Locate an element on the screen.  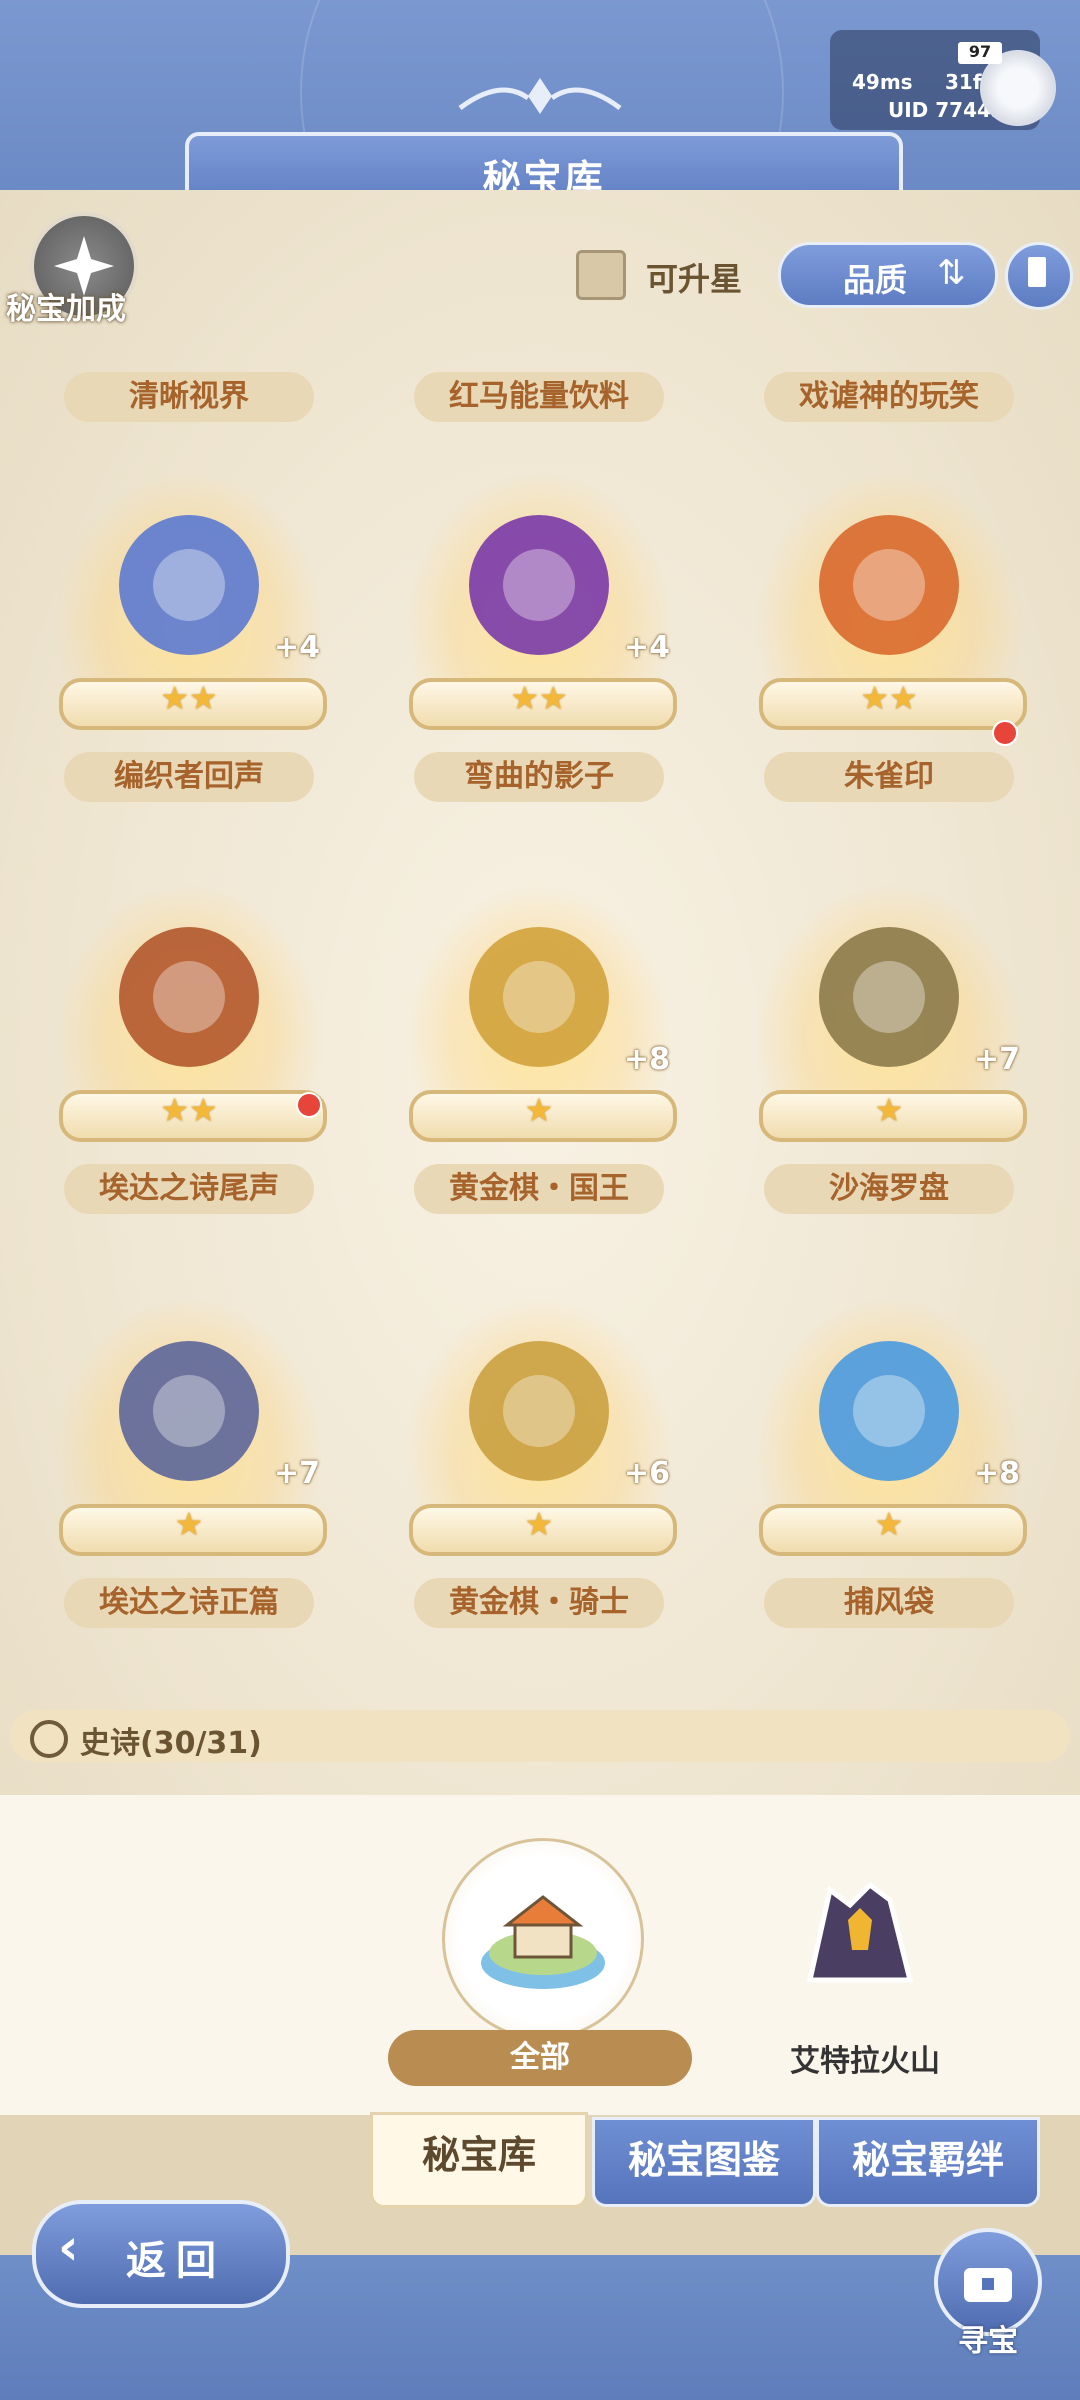
codex-book-button is located at coordinates (1039, 276).